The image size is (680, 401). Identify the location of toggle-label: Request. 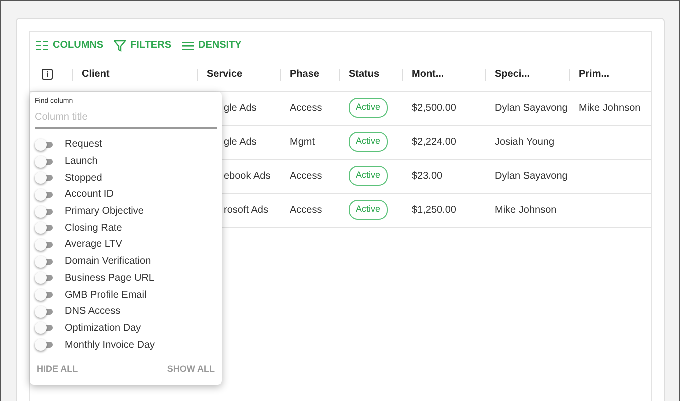
(83, 145).